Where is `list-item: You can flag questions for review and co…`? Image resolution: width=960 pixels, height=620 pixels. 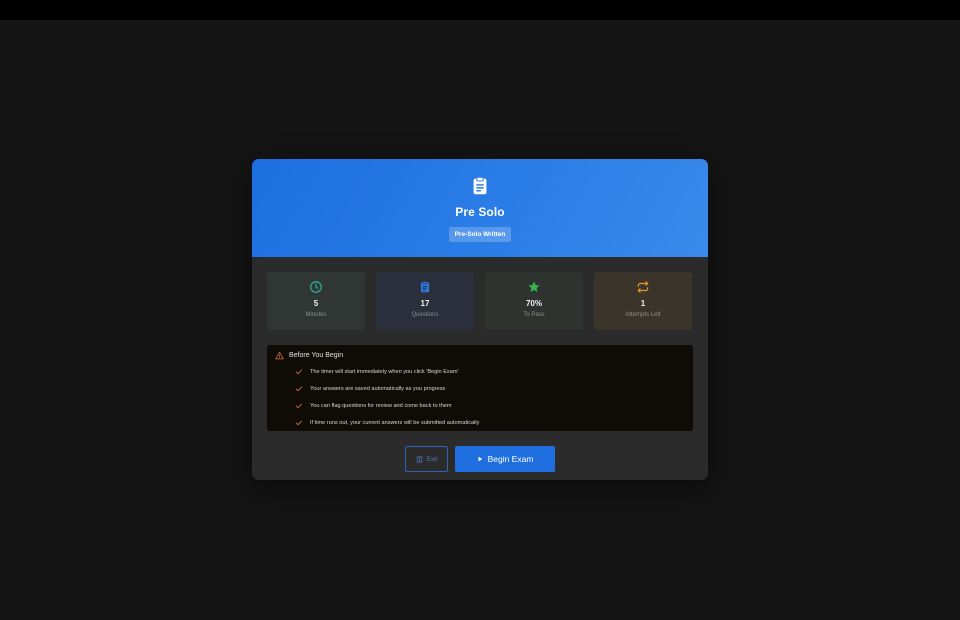
list-item: You can flag questions for review and co… is located at coordinates (490, 405).